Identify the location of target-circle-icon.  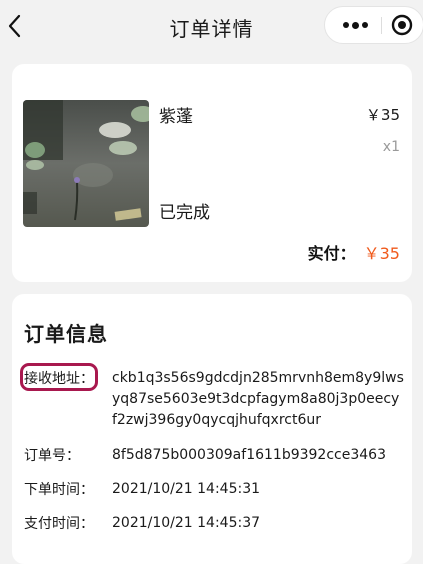
(402, 25).